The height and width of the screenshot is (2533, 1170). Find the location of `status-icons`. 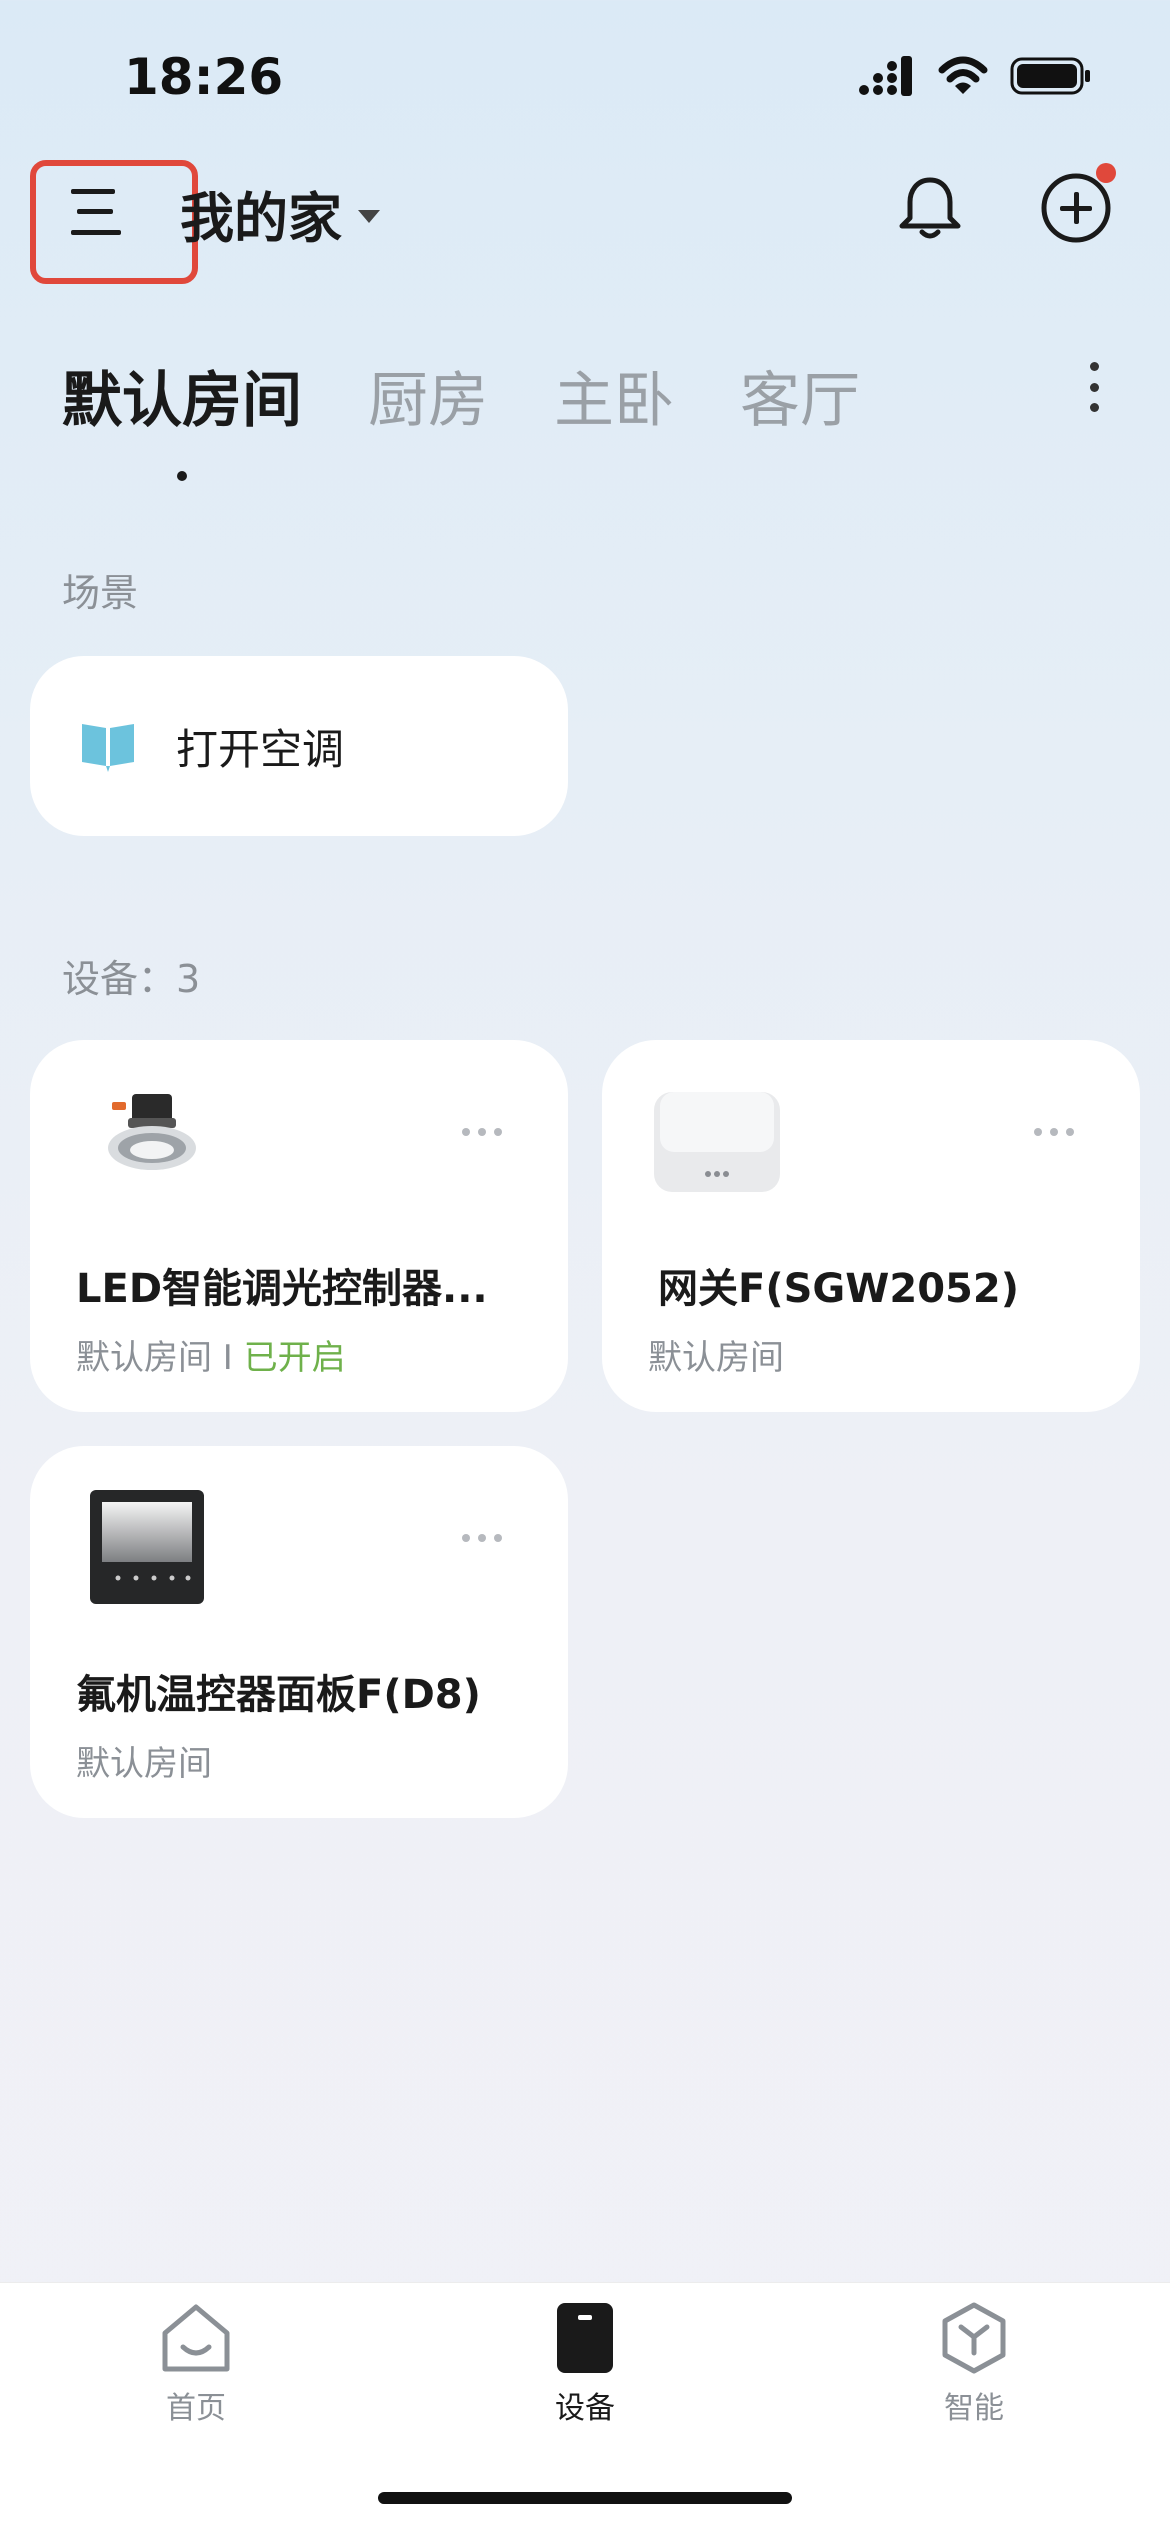

status-icons is located at coordinates (975, 76).